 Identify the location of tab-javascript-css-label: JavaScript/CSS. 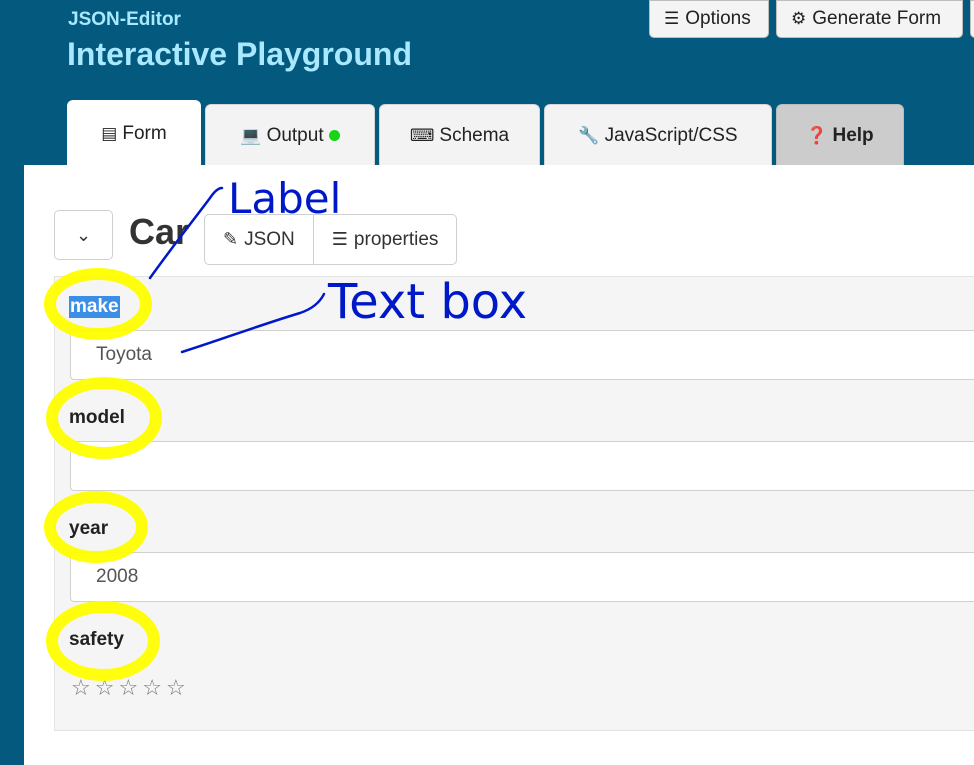
(671, 135).